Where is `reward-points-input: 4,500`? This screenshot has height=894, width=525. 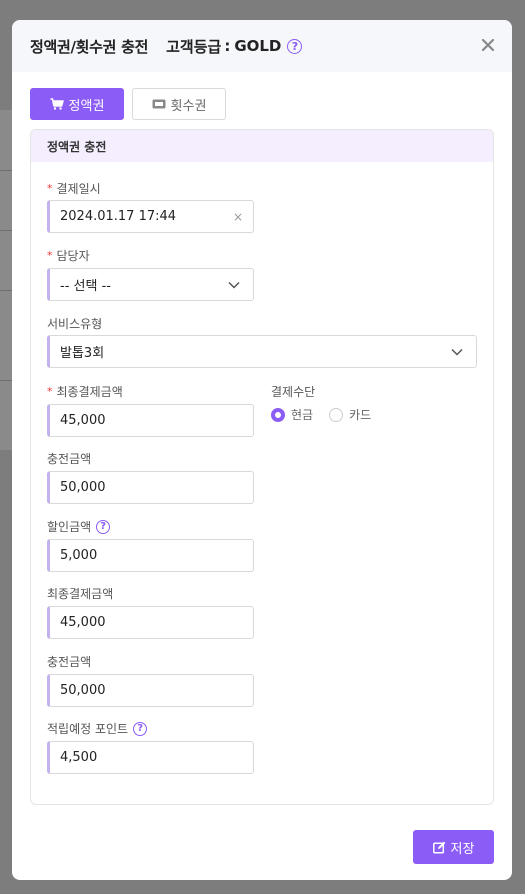 reward-points-input: 4,500 is located at coordinates (150, 757).